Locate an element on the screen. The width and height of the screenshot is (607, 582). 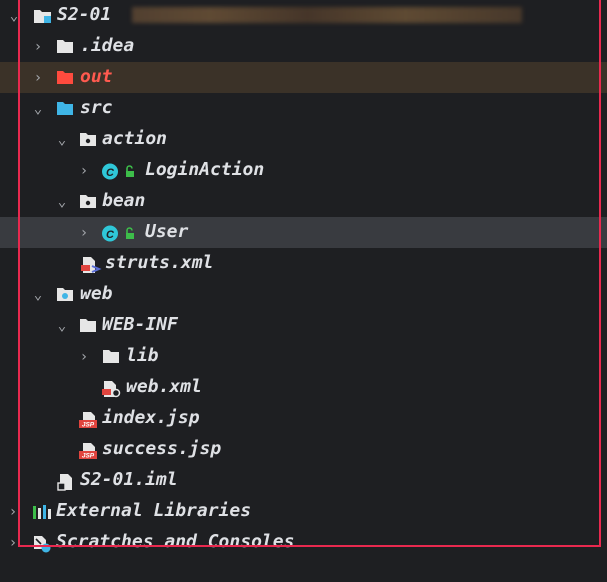
tree-label-iml: S2-01.iml is located at coordinates (129, 479).